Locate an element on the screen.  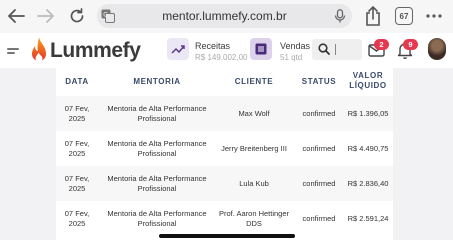
cell-valor: R$ 2.836,40 is located at coordinates (368, 183).